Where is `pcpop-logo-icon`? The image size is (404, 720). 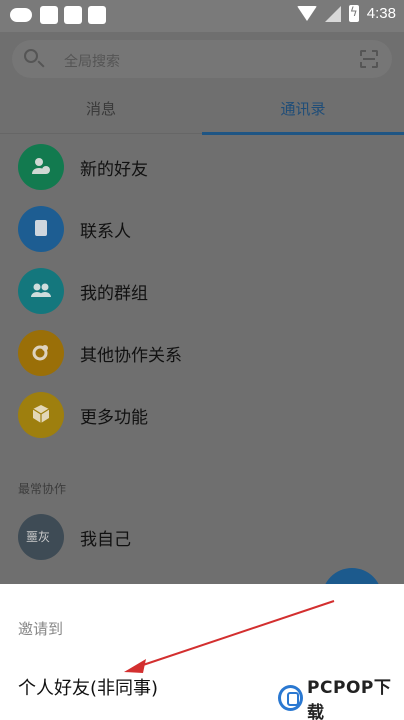
pcpop-logo-icon is located at coordinates (291, 698).